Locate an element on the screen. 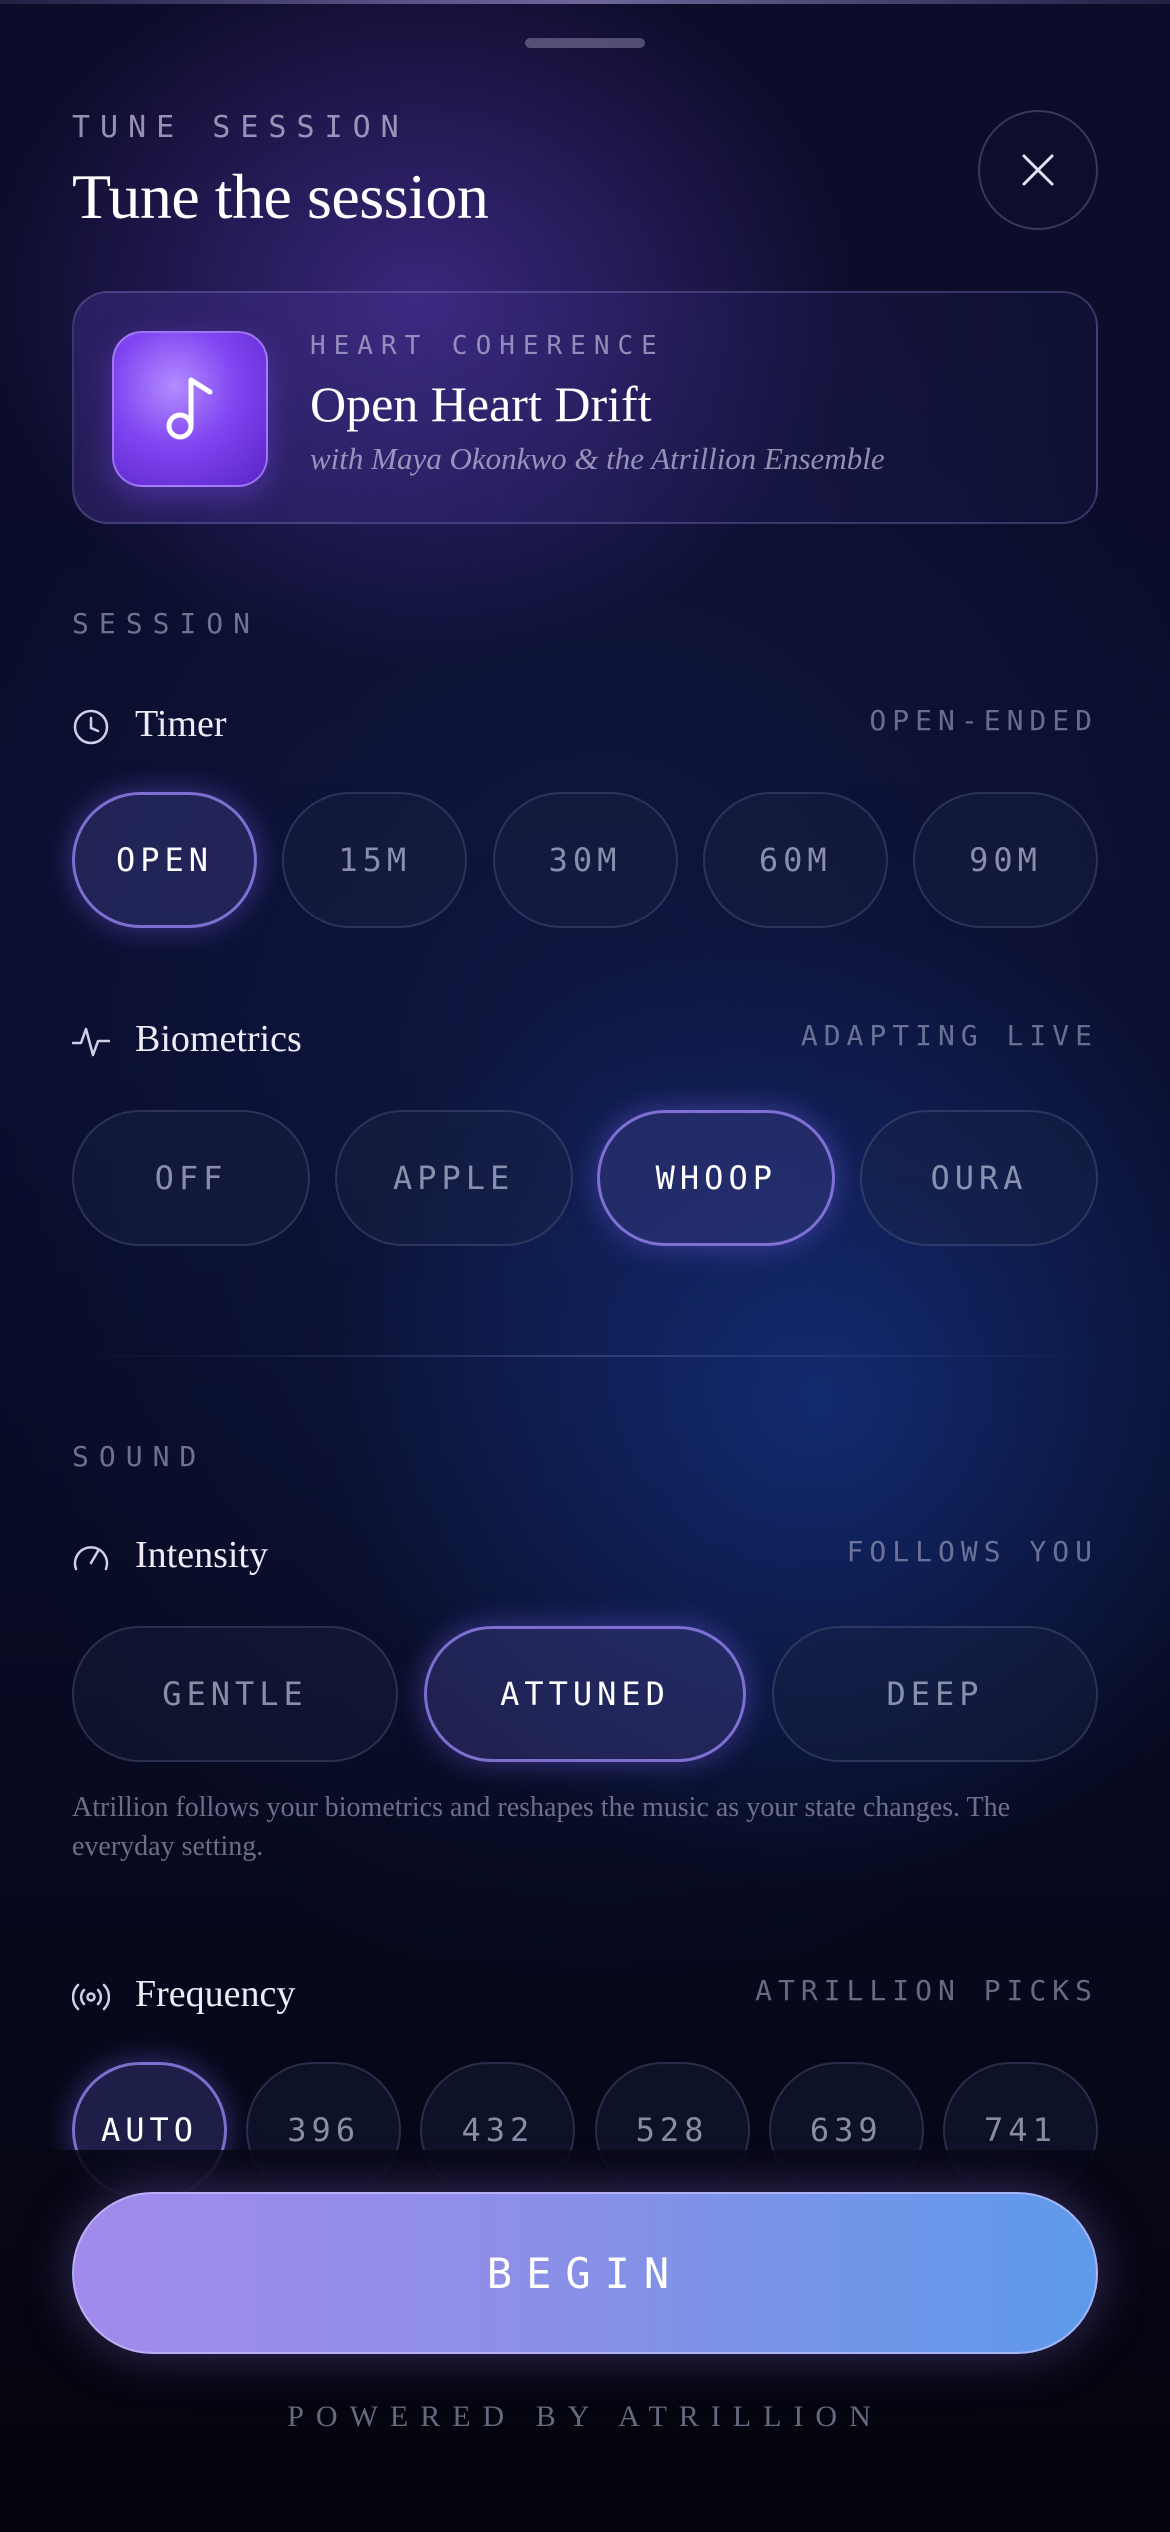  music-note-icon is located at coordinates (189, 408).